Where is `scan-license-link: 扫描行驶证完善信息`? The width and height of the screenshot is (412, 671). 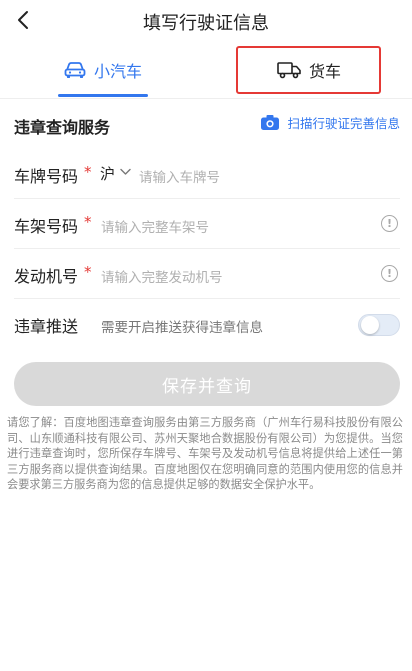
scan-license-link: 扫描行驶证完善信息 is located at coordinates (330, 122).